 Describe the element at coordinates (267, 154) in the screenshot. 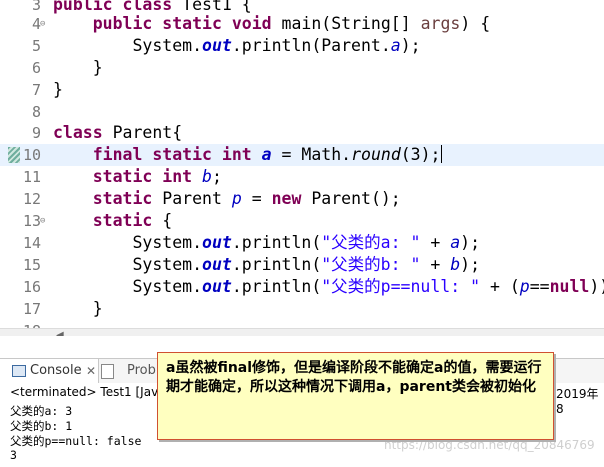

I see `code-text: final static int a = Math.round(3);` at that location.